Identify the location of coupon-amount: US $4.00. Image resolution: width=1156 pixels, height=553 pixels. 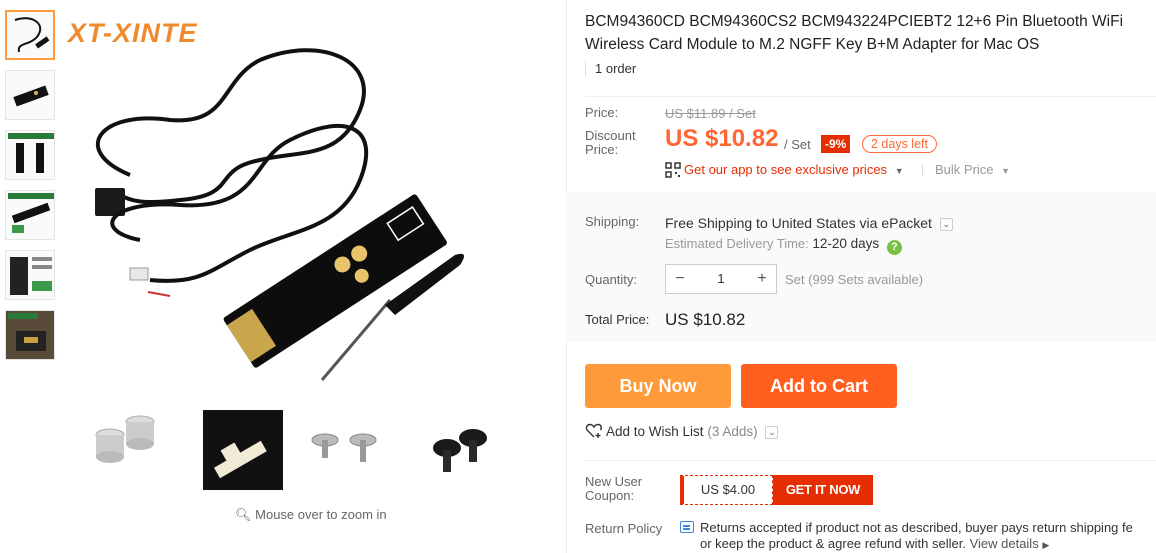
(726, 490).